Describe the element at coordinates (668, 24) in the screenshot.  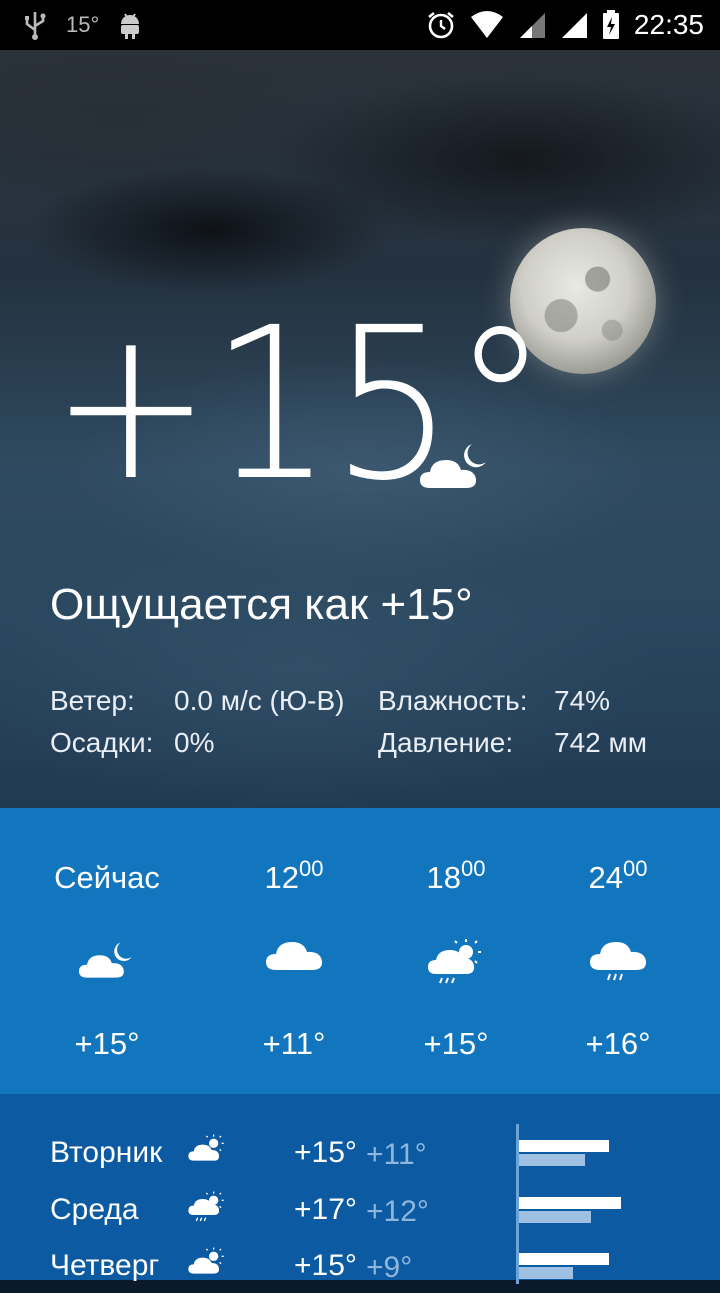
I see `status-time: 22:35` at that location.